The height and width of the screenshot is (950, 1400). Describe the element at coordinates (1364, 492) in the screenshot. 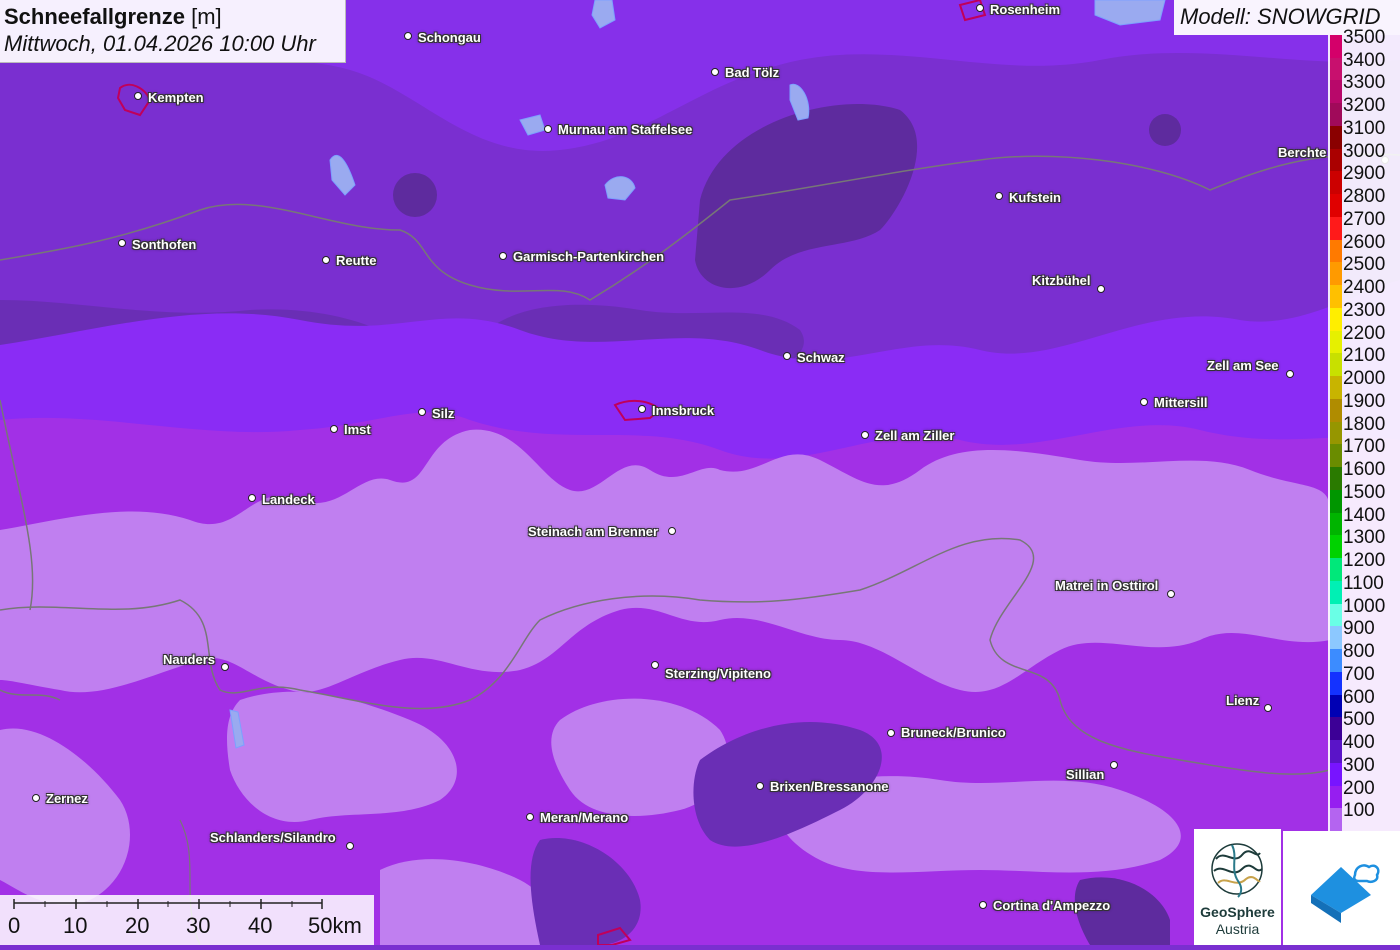

I see `legend-label: 1500` at that location.